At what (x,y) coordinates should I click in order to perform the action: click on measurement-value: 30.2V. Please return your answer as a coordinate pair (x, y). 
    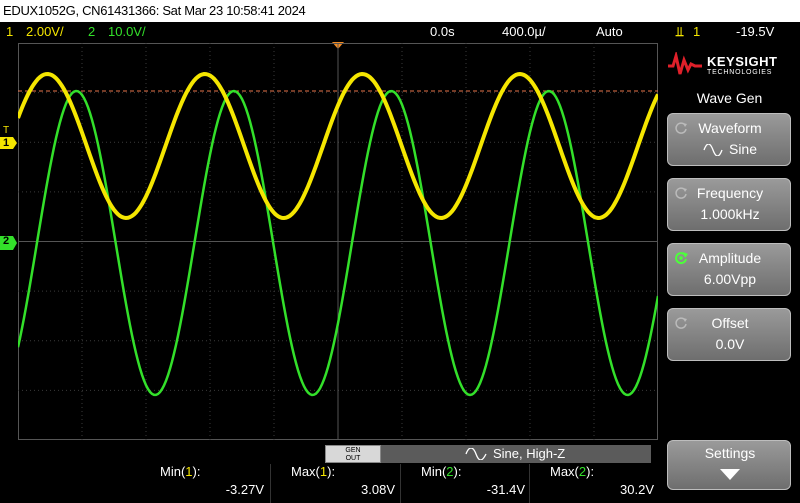
    Looking at the image, I should click on (637, 489).